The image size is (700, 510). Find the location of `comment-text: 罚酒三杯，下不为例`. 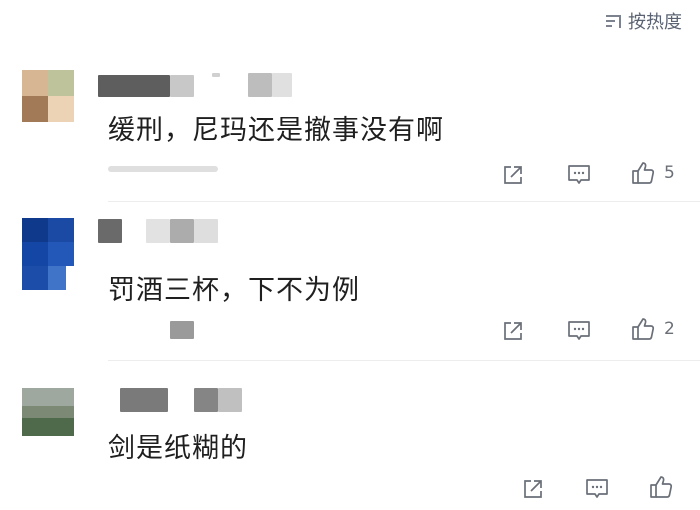

comment-text: 罚酒三杯，下不为例 is located at coordinates (234, 290).